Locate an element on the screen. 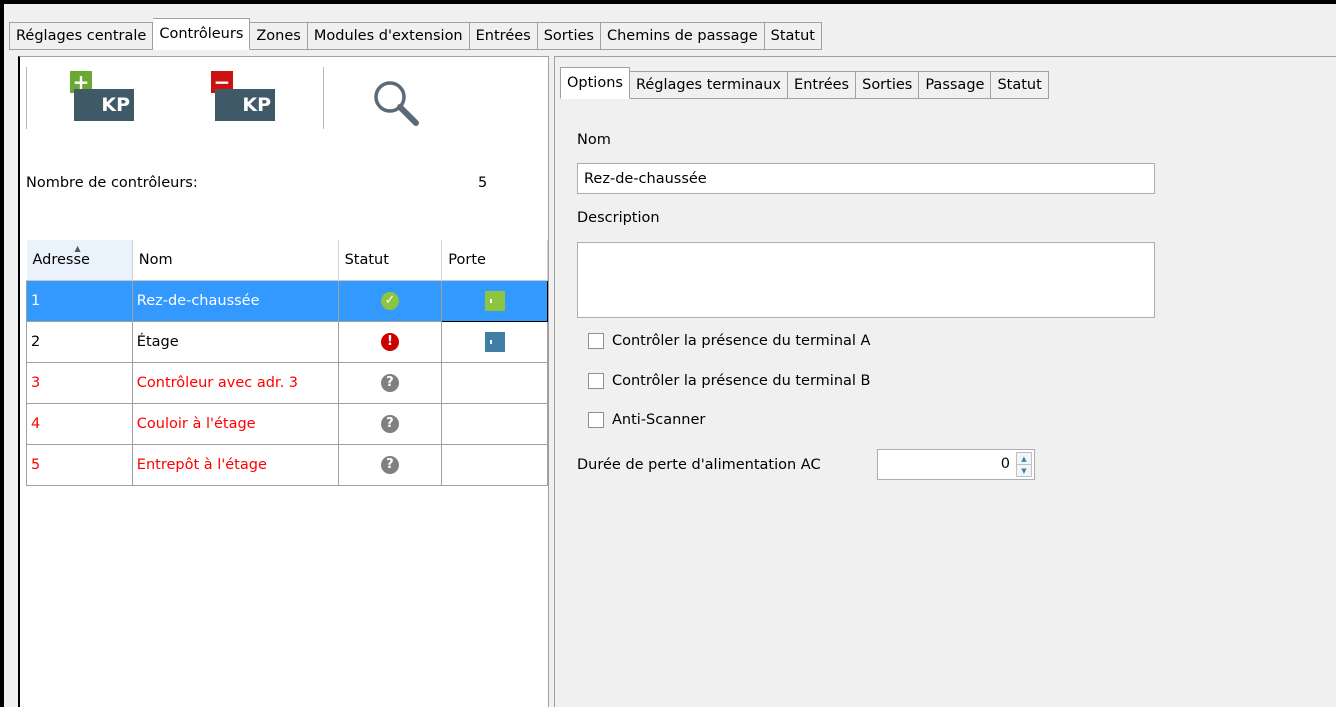  column-header-adresse: ▲ Adresse is located at coordinates (79, 260).